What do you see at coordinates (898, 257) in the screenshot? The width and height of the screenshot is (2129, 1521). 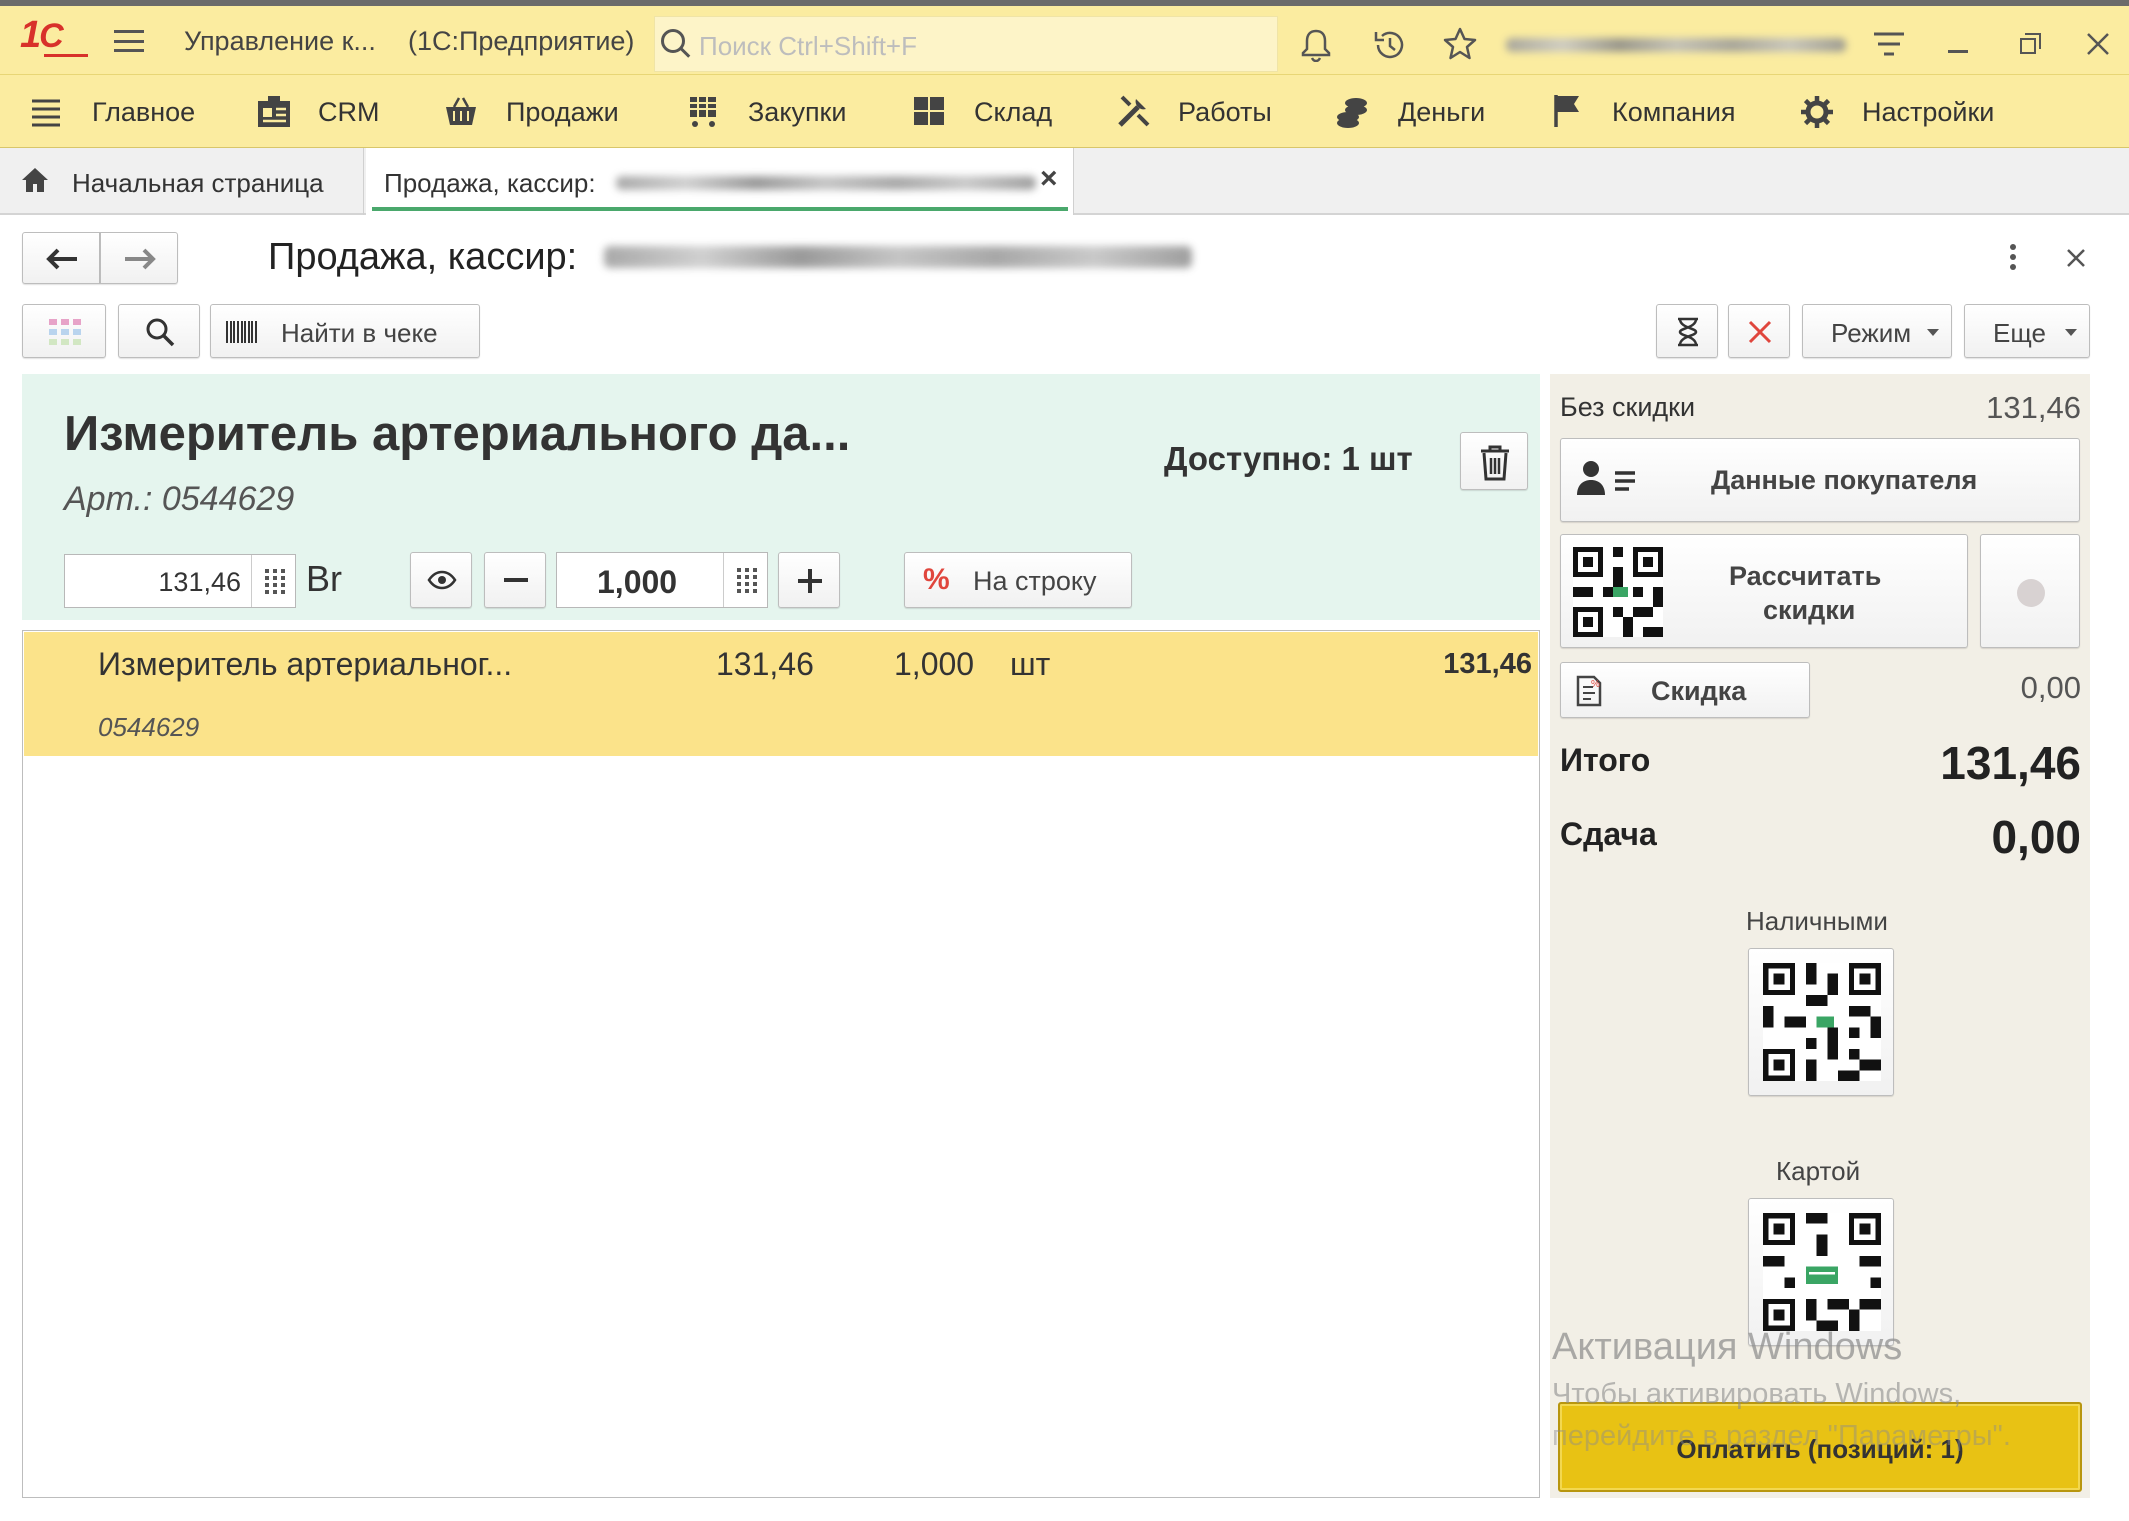 I see `form-title-cashier-redacted` at bounding box center [898, 257].